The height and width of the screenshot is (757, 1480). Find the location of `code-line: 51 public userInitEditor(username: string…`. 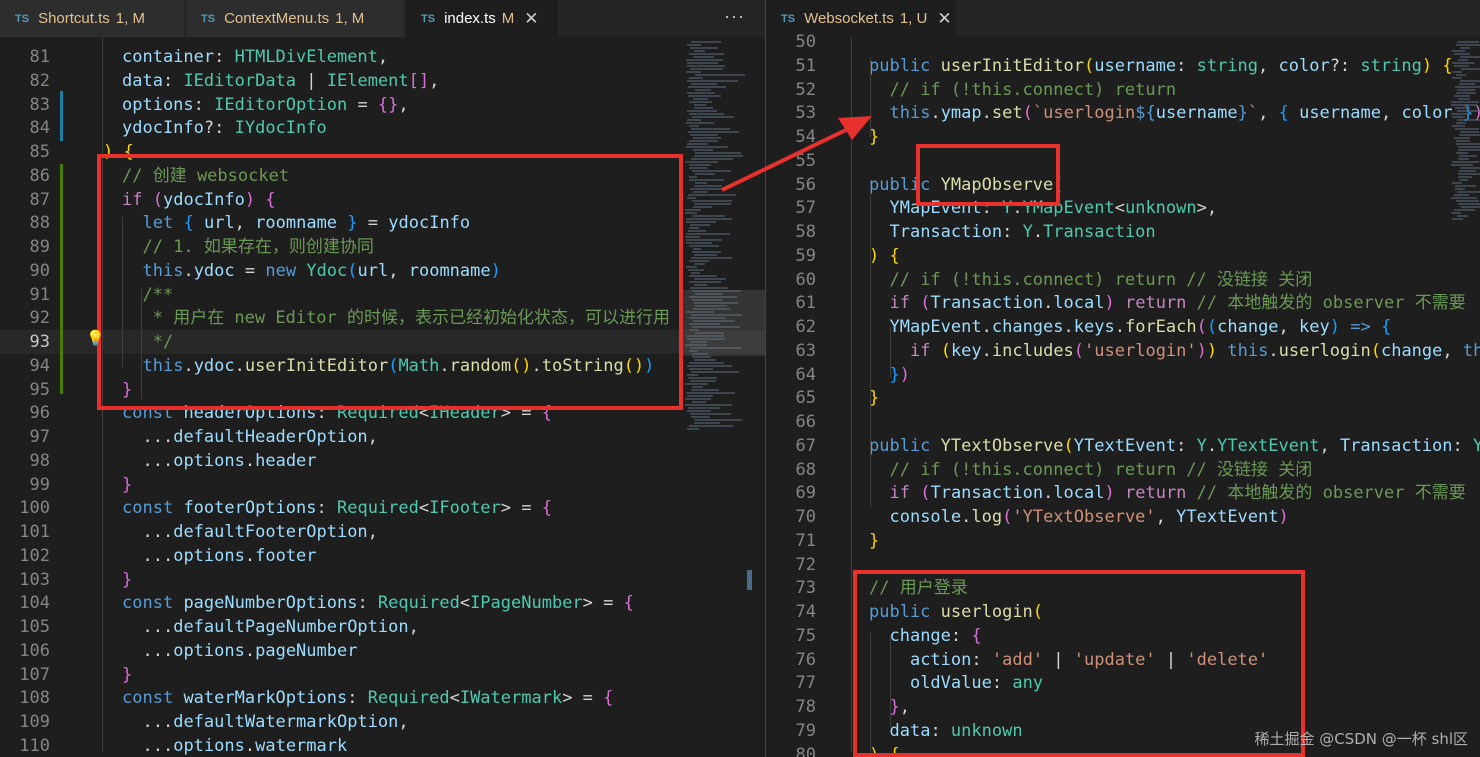

code-line: 51 public userInitEditor(username: string… is located at coordinates (1123, 66).